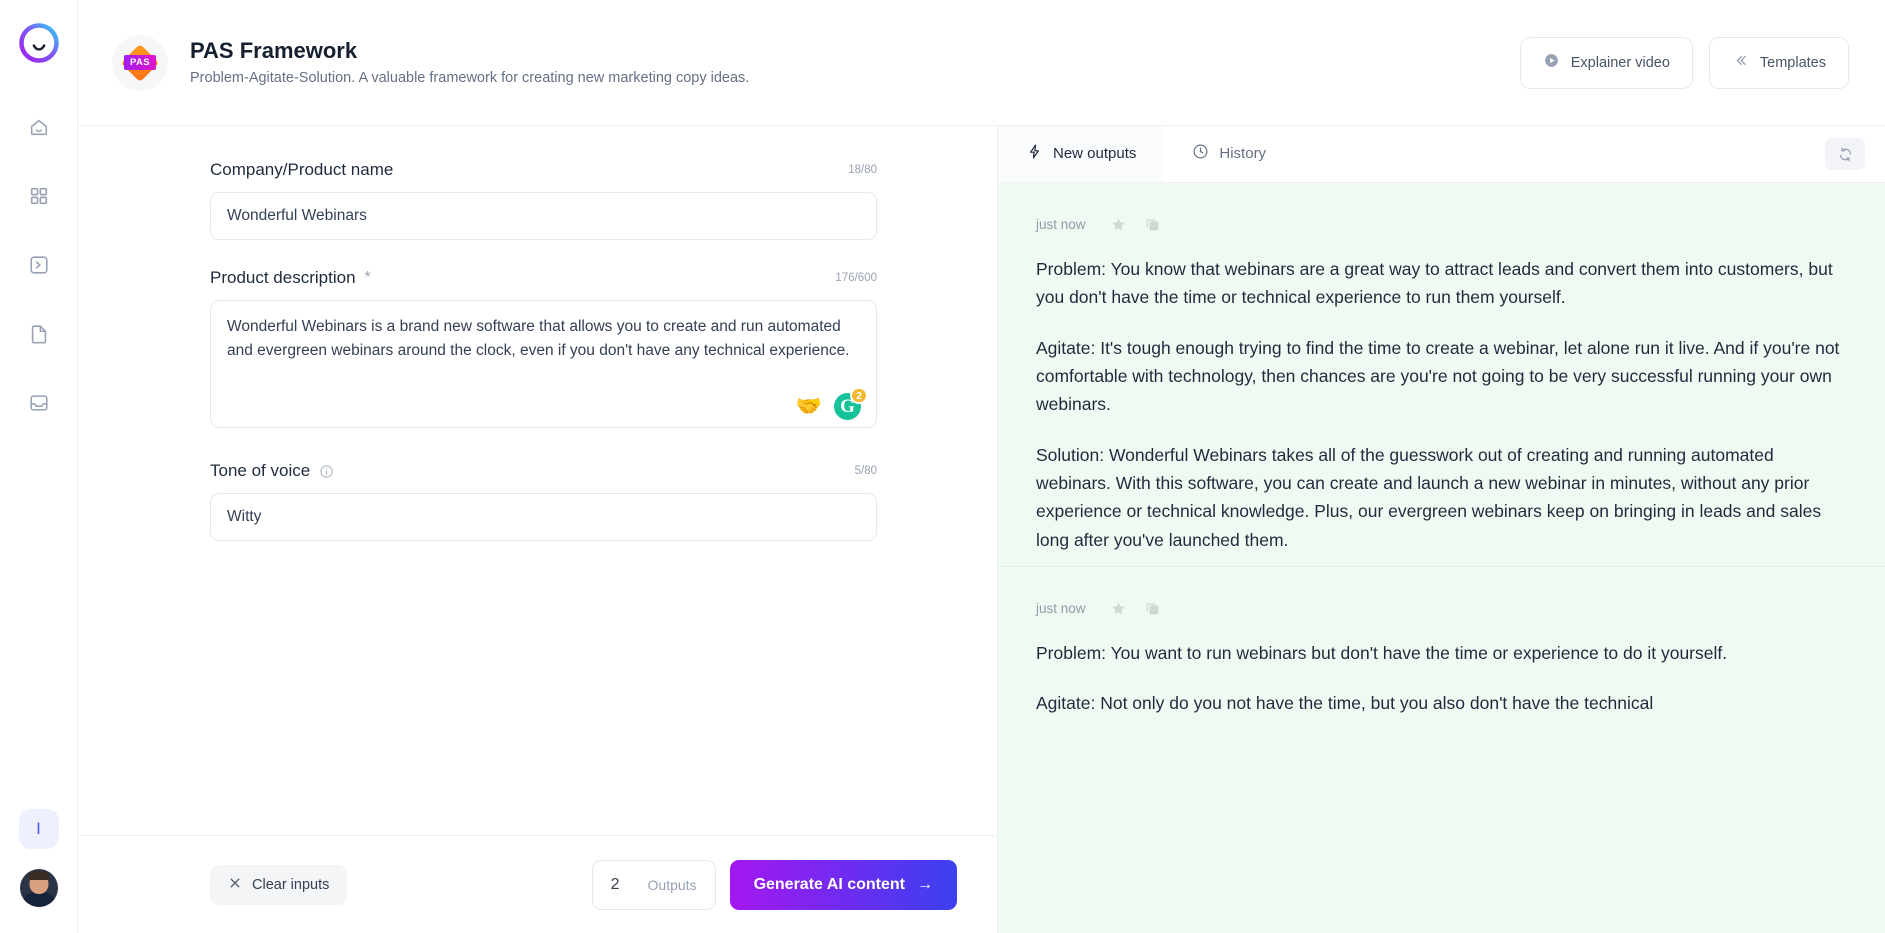 Image resolution: width=1885 pixels, height=933 pixels. I want to click on document-icon, so click(39, 336).